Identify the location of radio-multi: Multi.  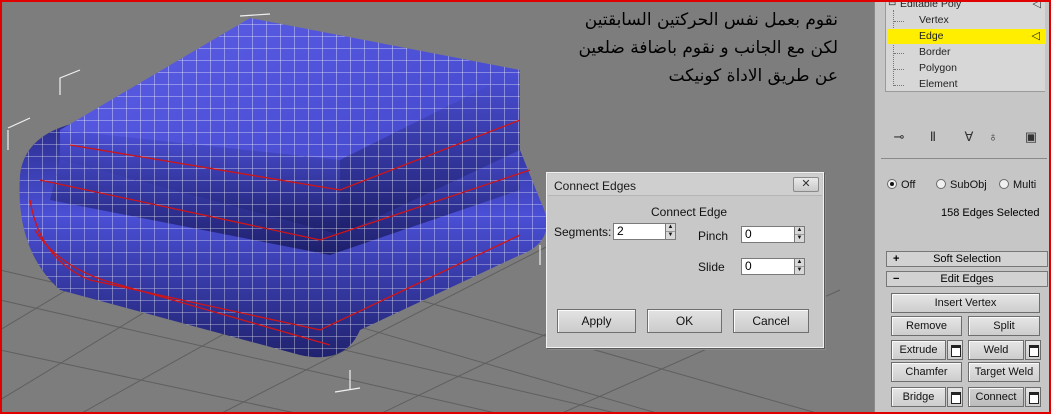
(1017, 185).